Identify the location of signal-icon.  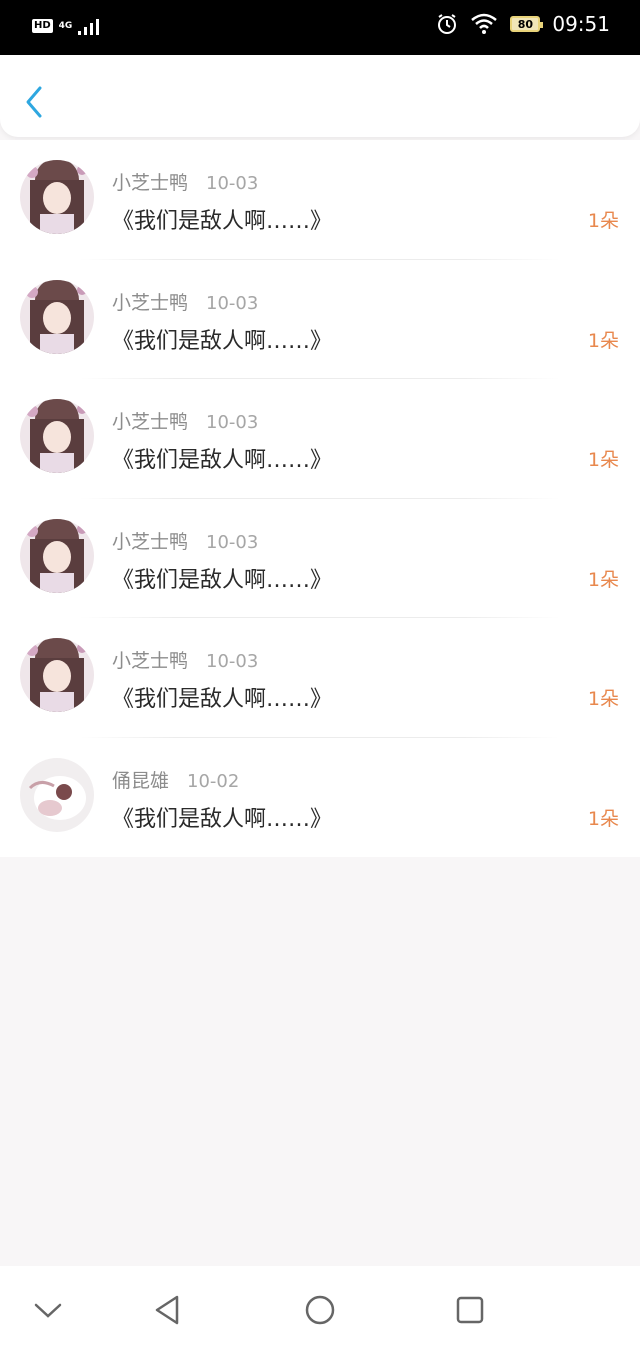
(89, 27).